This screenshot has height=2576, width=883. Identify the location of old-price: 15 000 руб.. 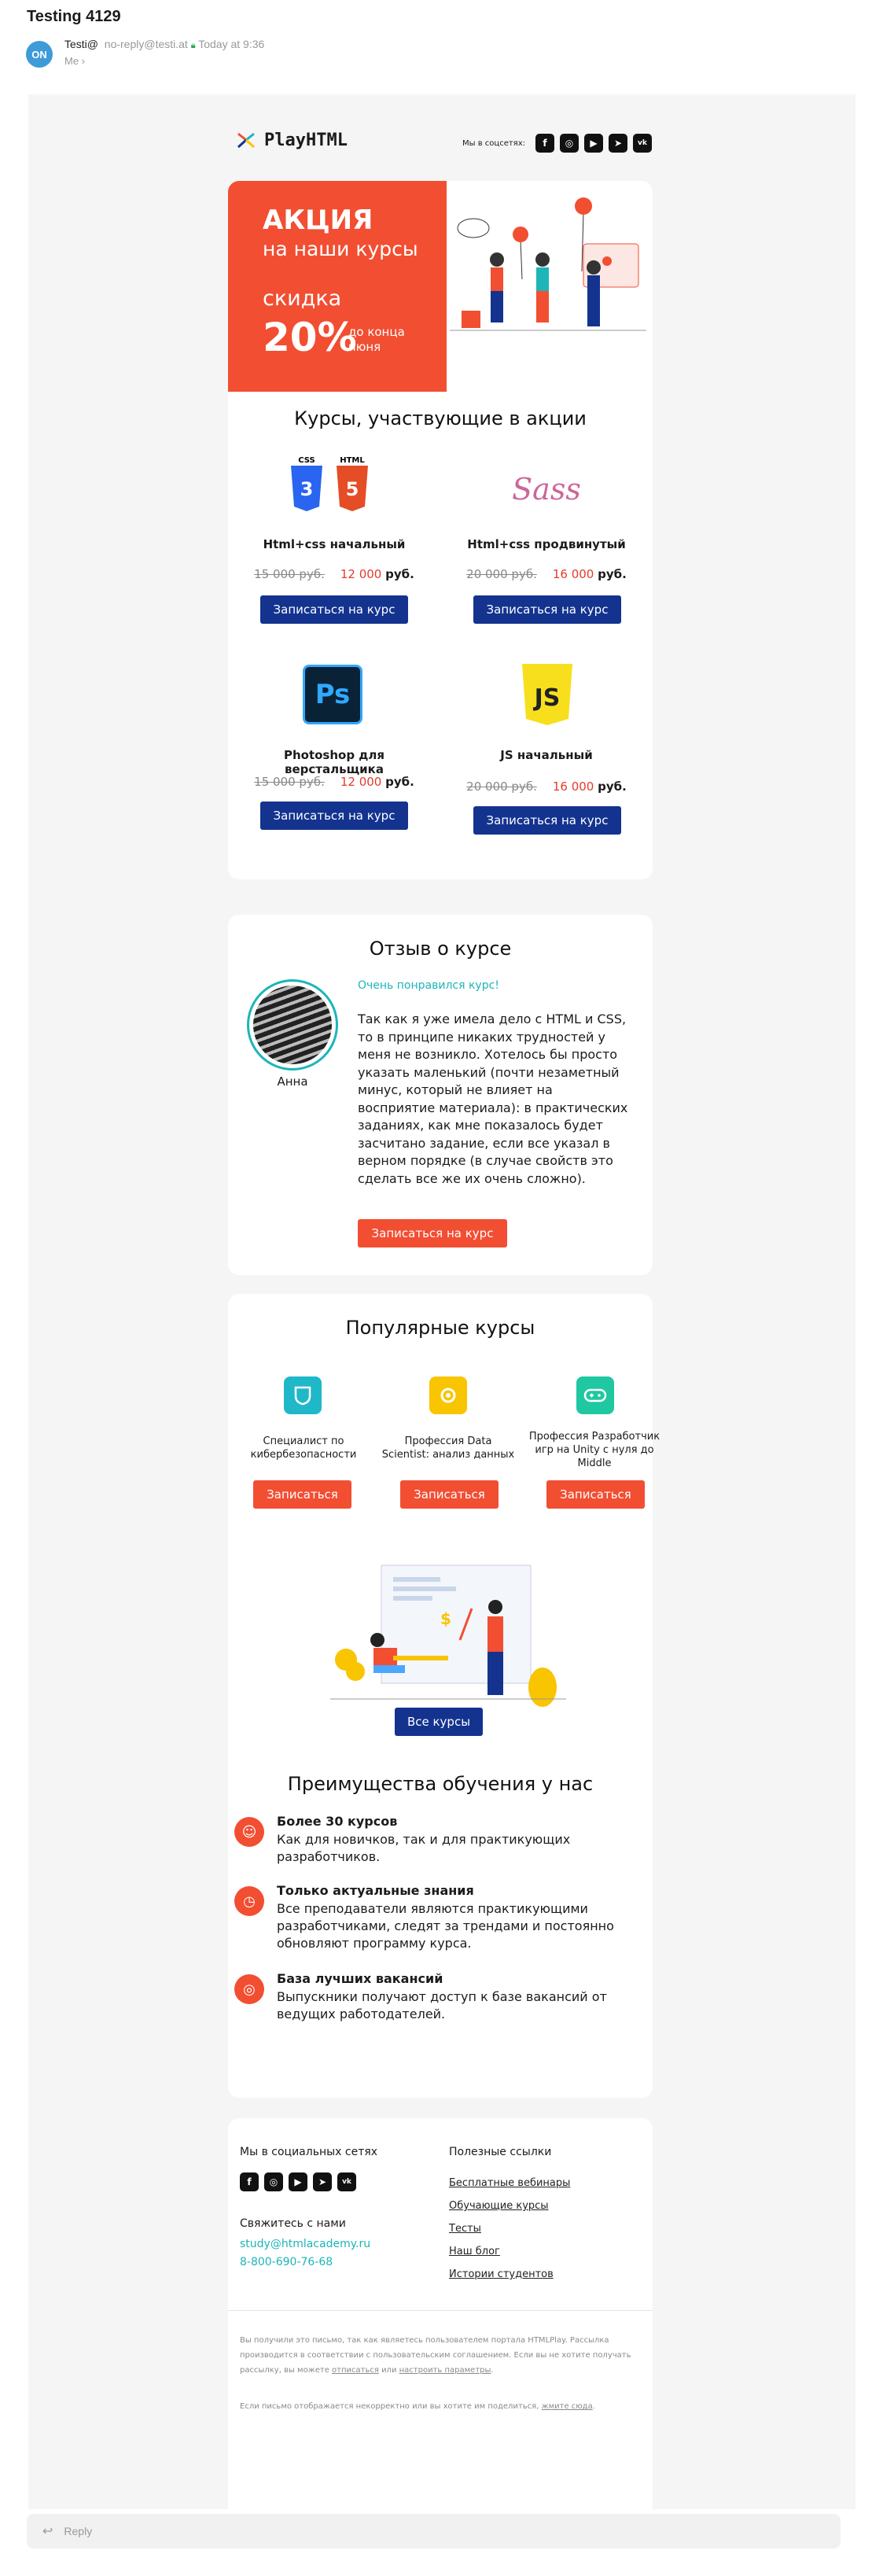
(289, 782).